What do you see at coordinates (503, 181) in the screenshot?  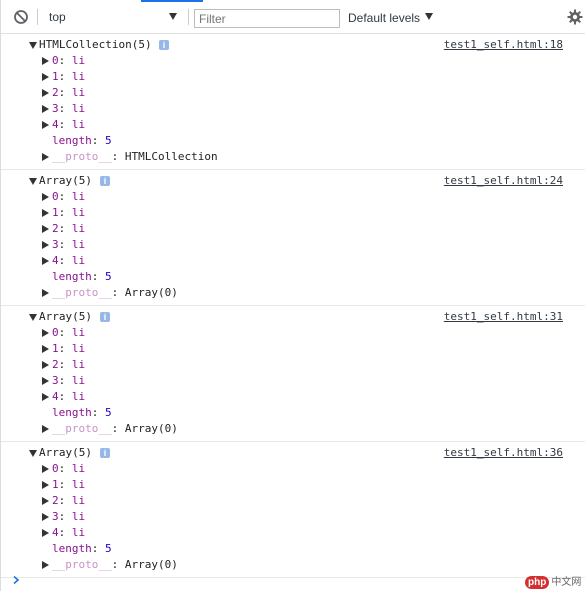 I see `source-link: test1_self.html:24` at bounding box center [503, 181].